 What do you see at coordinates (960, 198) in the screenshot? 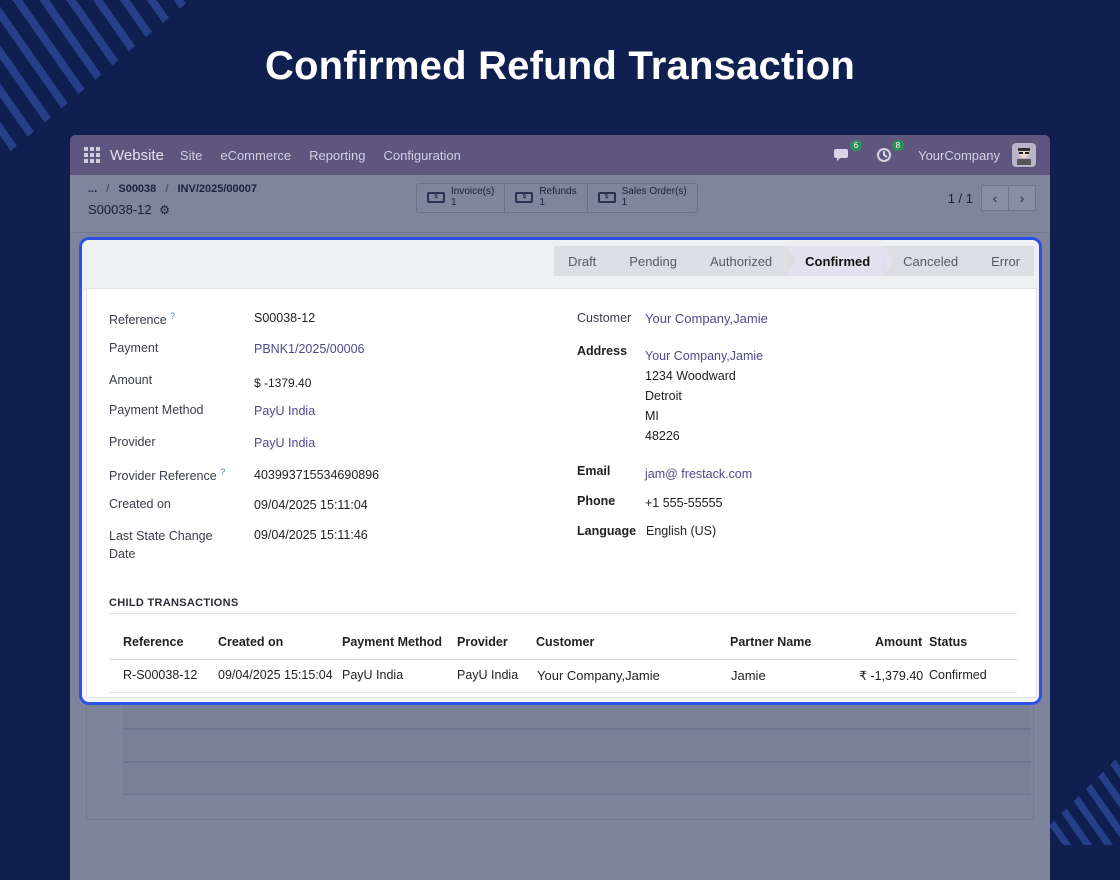
I see `pager-value: 1 / 1` at bounding box center [960, 198].